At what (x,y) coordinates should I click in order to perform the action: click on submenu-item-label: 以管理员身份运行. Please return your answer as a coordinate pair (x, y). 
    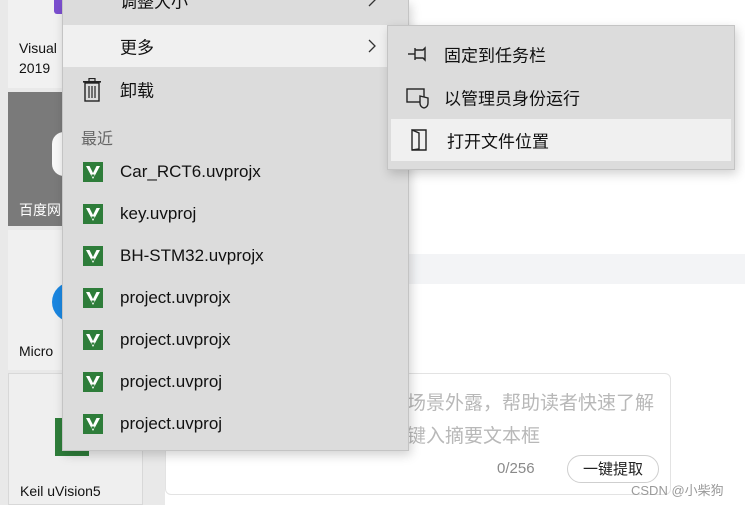
    Looking at the image, I should click on (512, 99).